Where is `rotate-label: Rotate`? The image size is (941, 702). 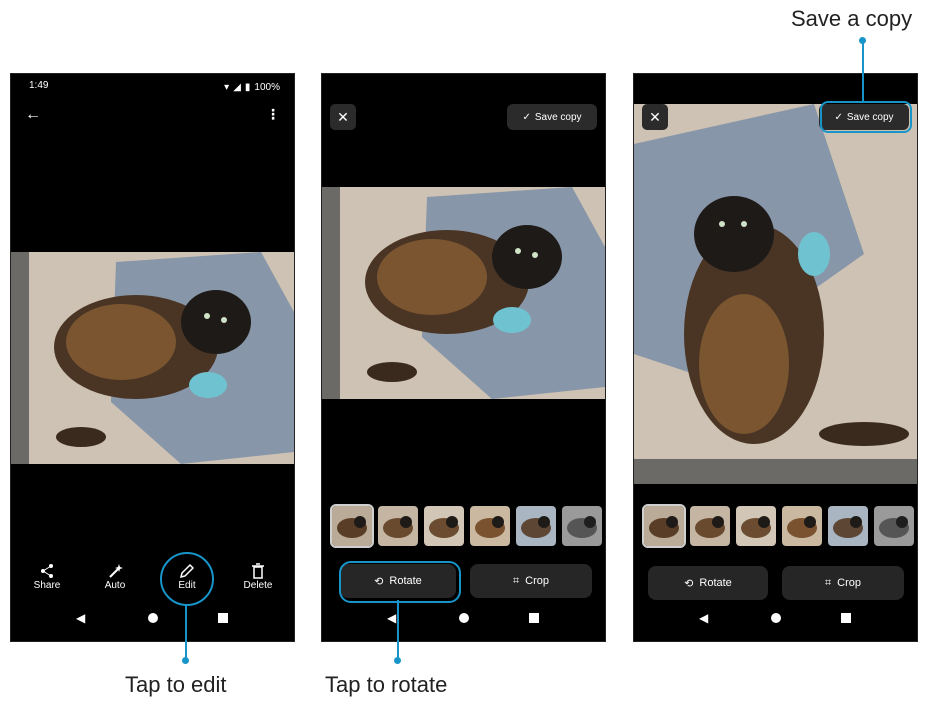
rotate-label: Rotate is located at coordinates (715, 583).